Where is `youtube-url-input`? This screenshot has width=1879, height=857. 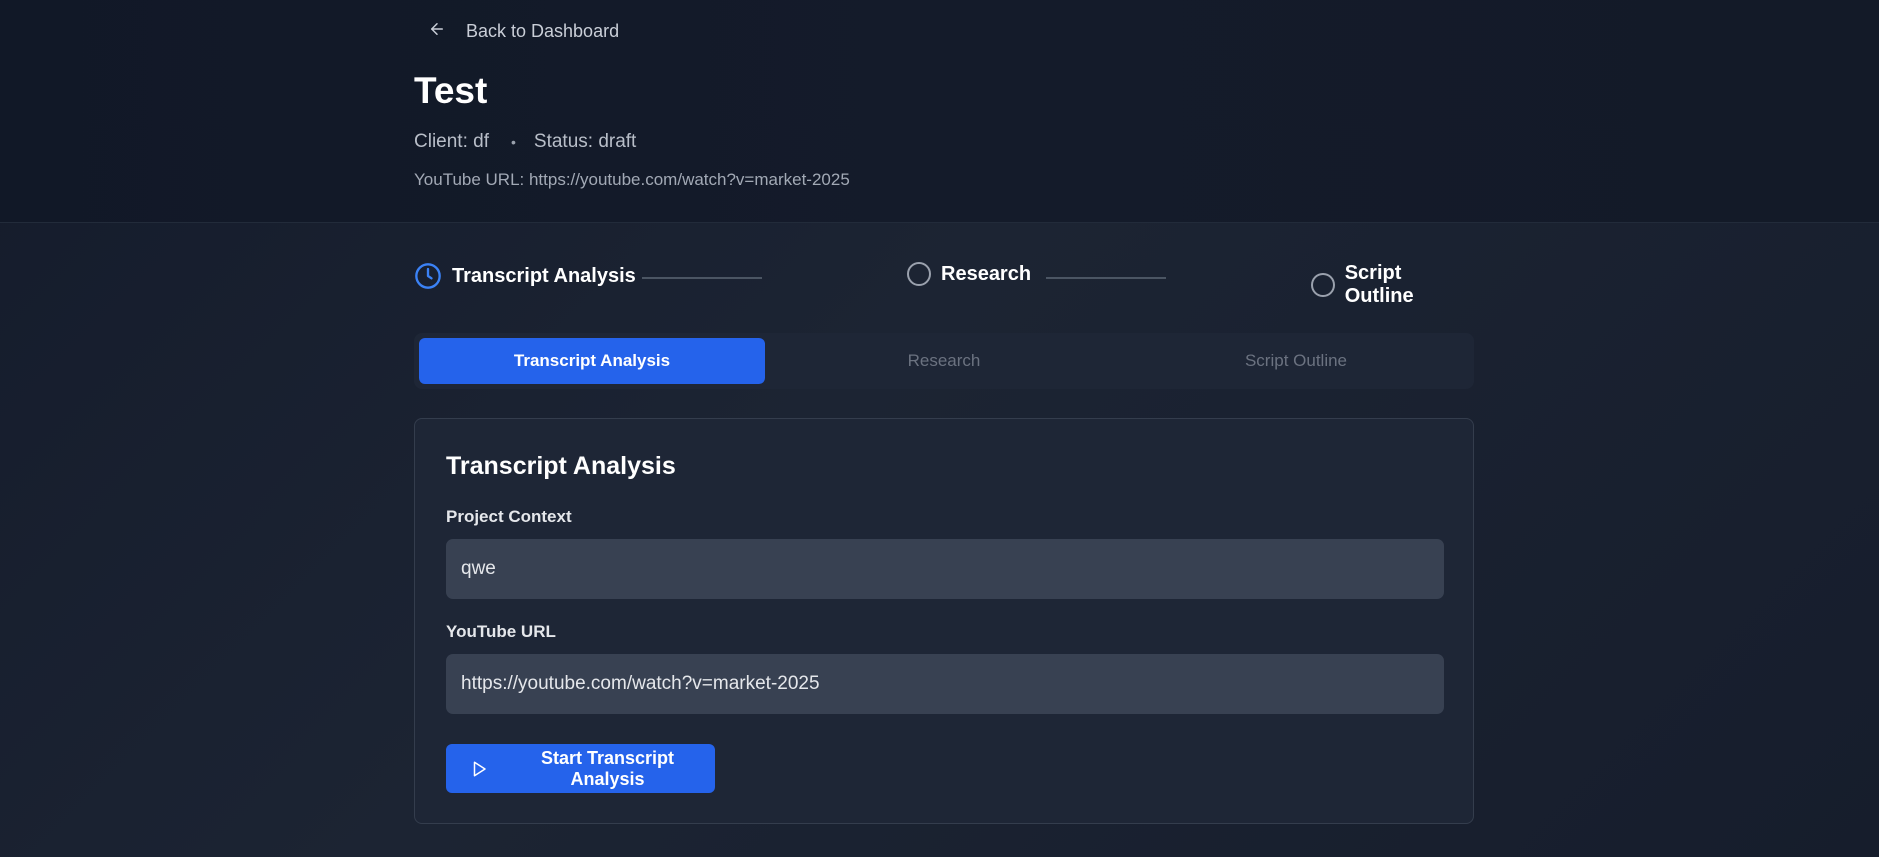
youtube-url-input is located at coordinates (945, 684).